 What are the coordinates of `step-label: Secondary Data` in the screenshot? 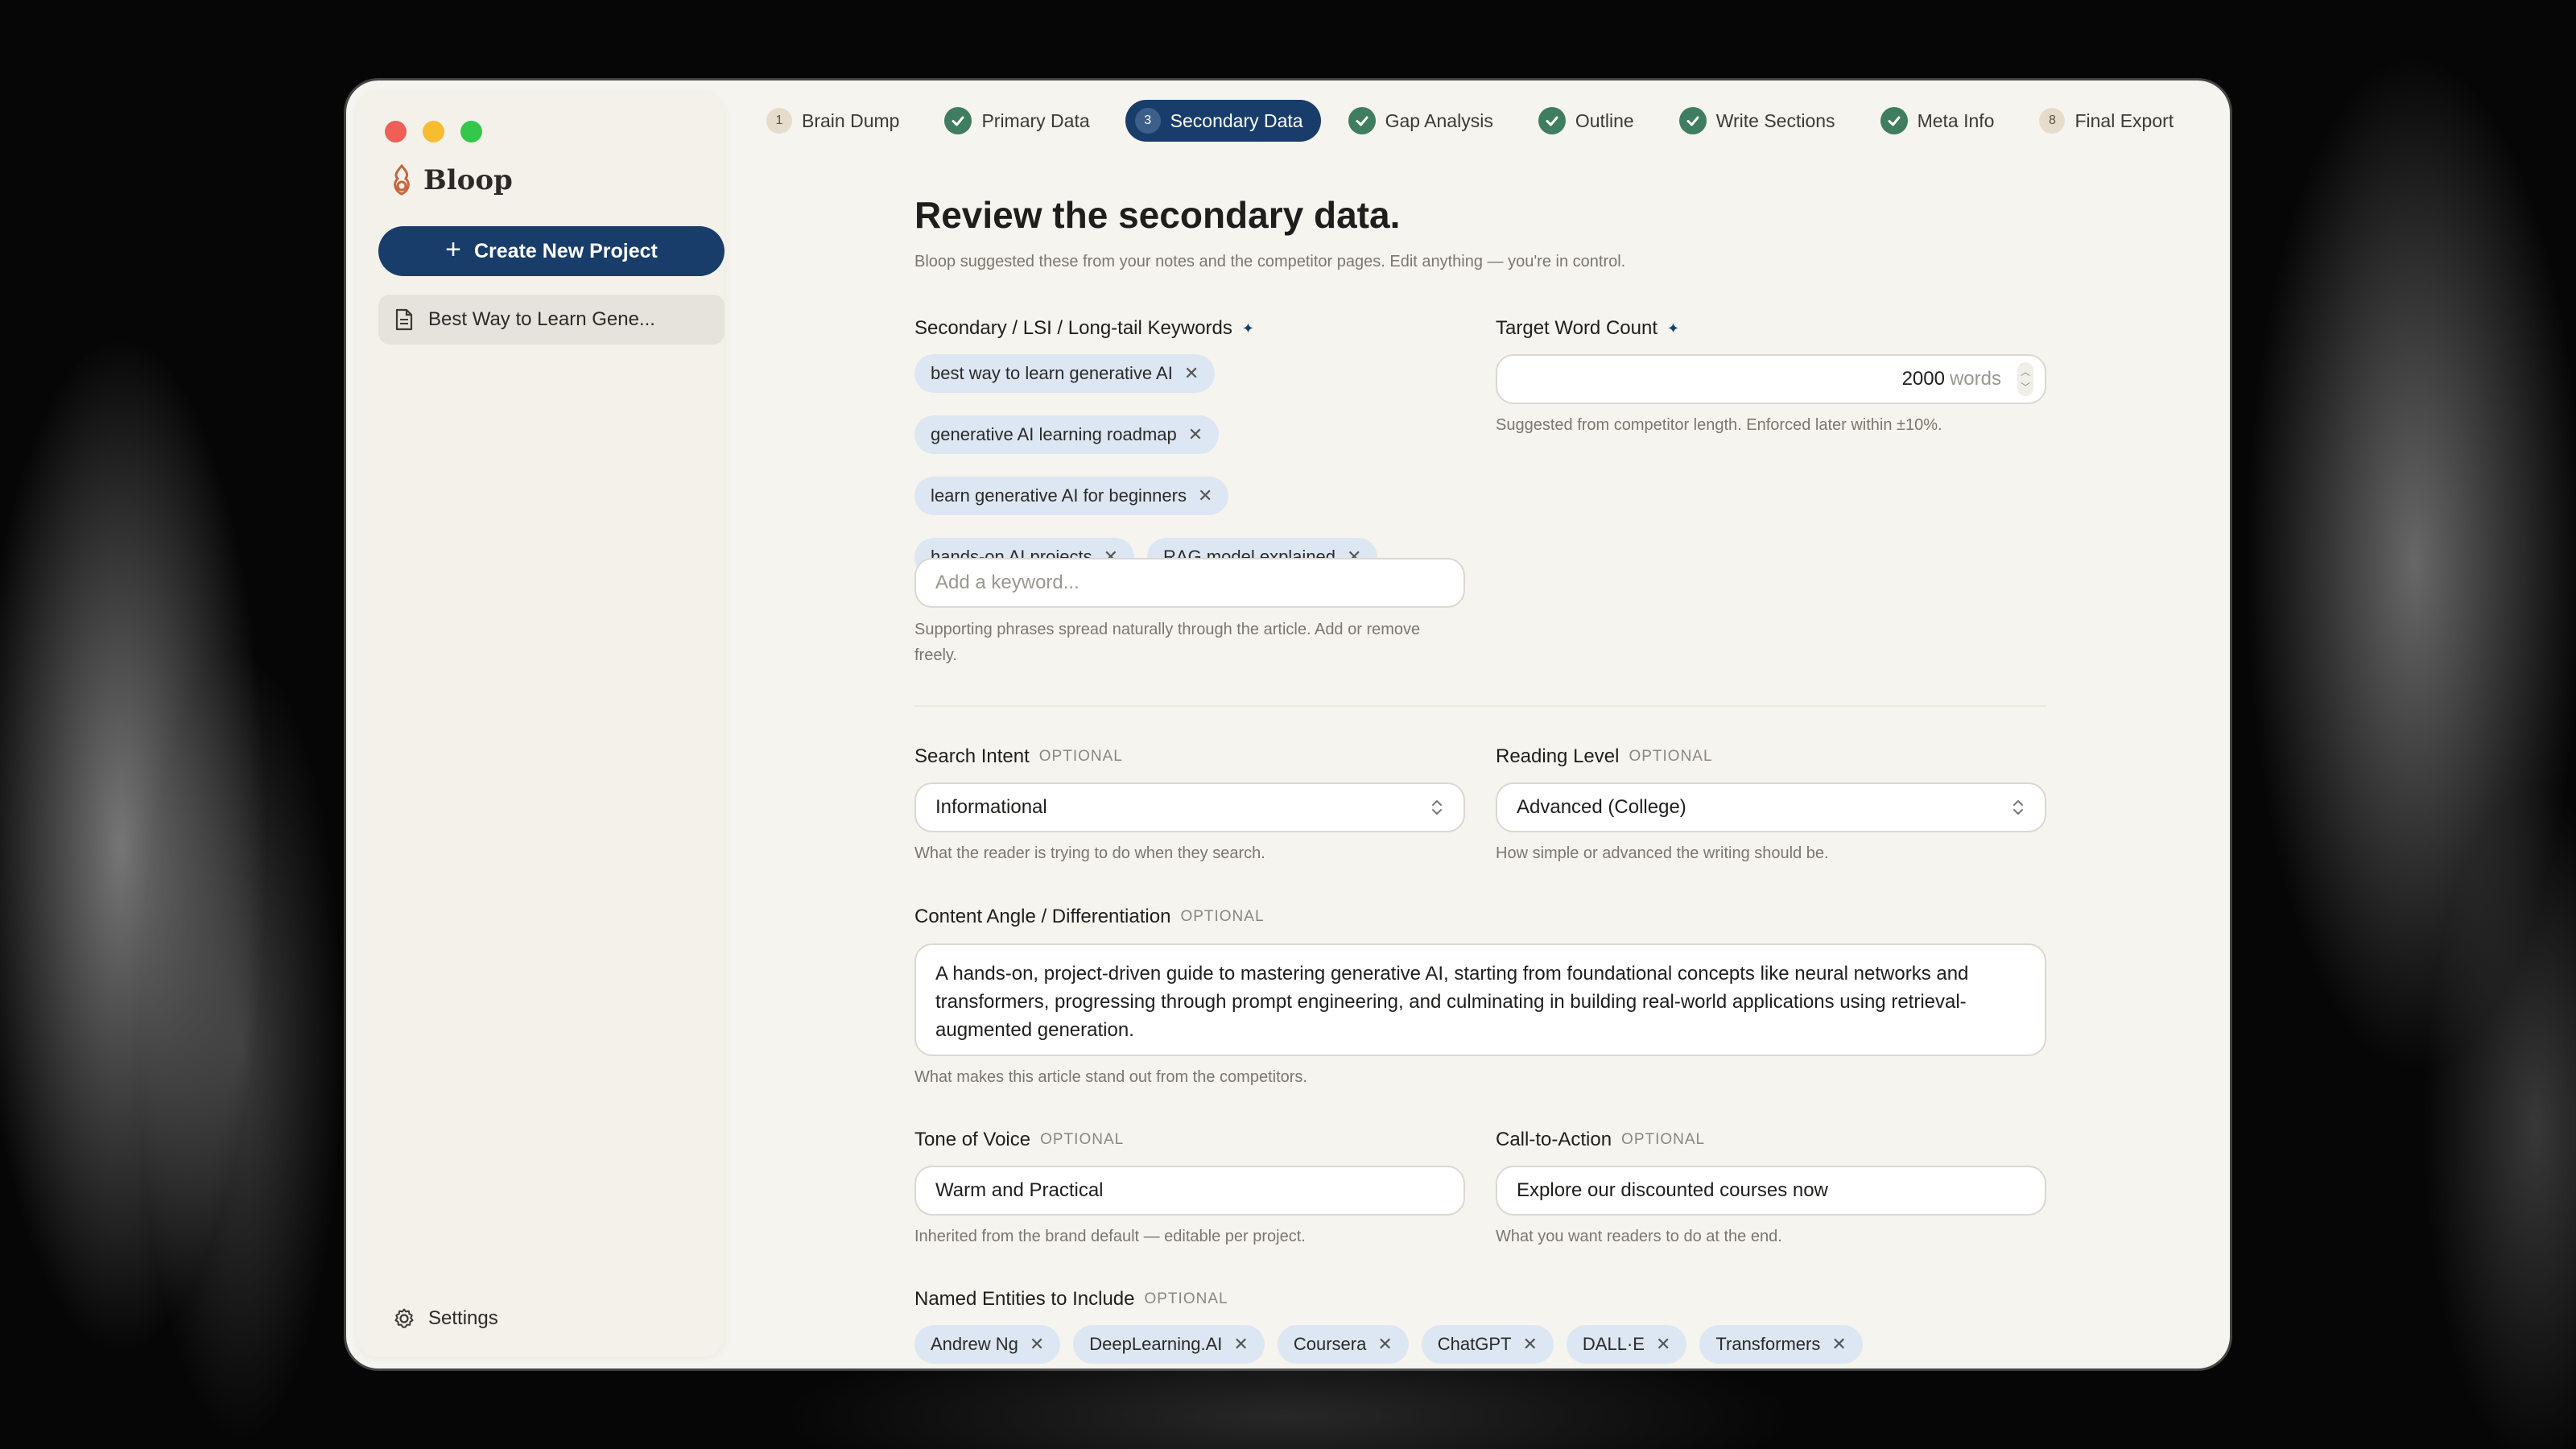 It's located at (1236, 120).